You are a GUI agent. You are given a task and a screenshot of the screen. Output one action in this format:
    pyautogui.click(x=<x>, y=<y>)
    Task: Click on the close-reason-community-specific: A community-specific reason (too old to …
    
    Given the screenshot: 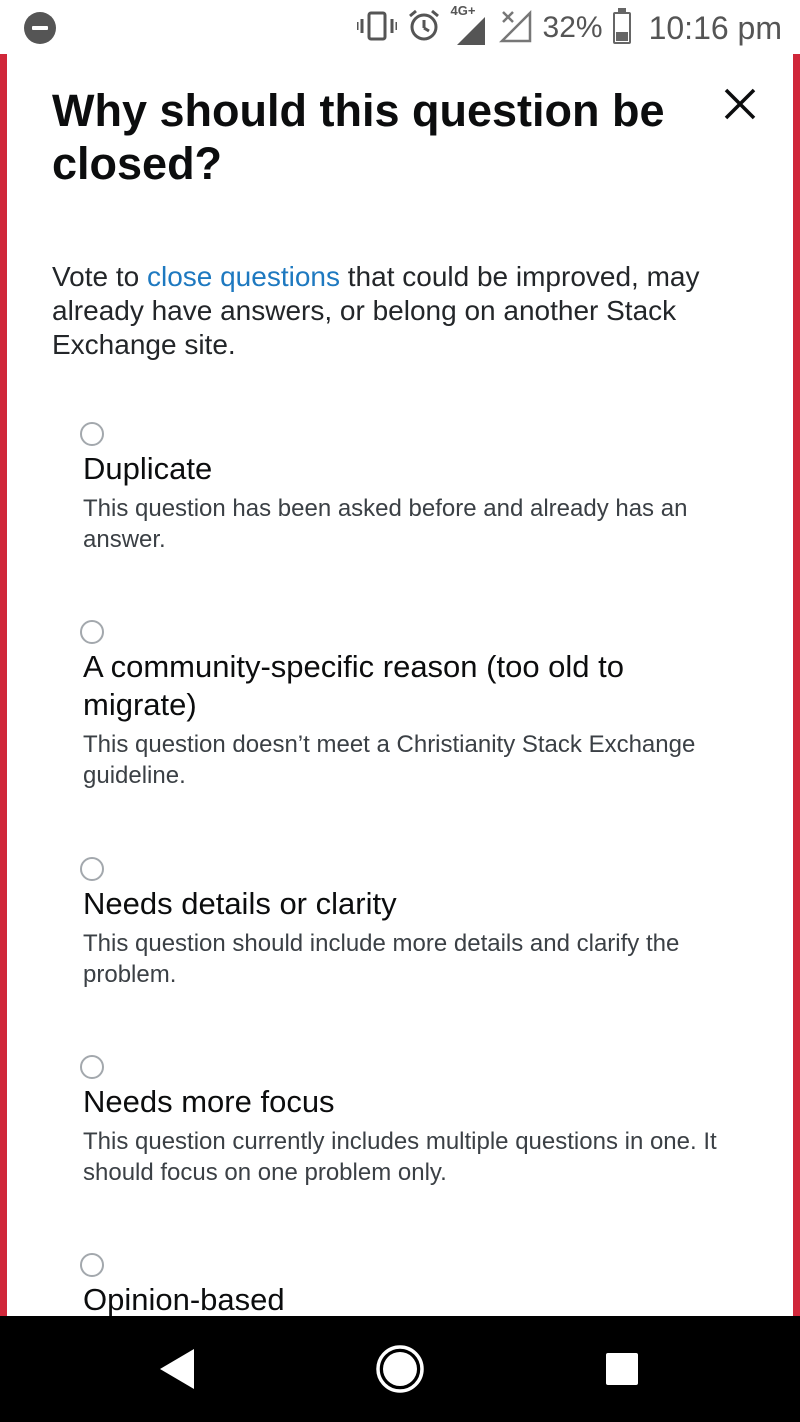 What is the action you would take?
    pyautogui.click(x=408, y=738)
    